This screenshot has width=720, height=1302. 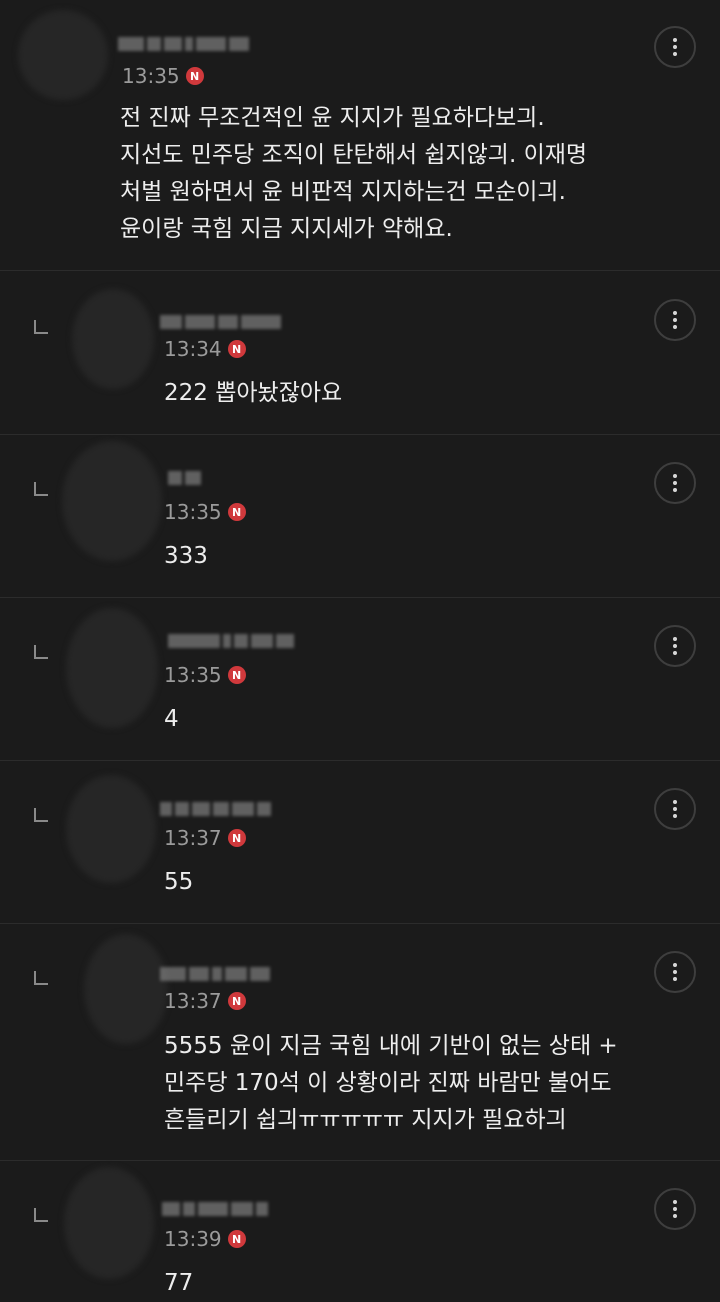 What do you see at coordinates (360, 353) in the screenshot?
I see `reply-item: 13:34 N 222 뽑아놨잖아요` at bounding box center [360, 353].